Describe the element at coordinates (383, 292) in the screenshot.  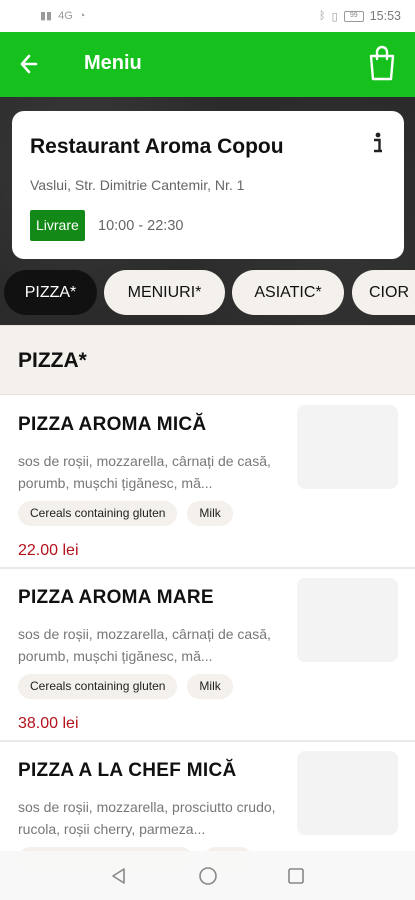
I see `tab-ciorbe: CIOR` at that location.